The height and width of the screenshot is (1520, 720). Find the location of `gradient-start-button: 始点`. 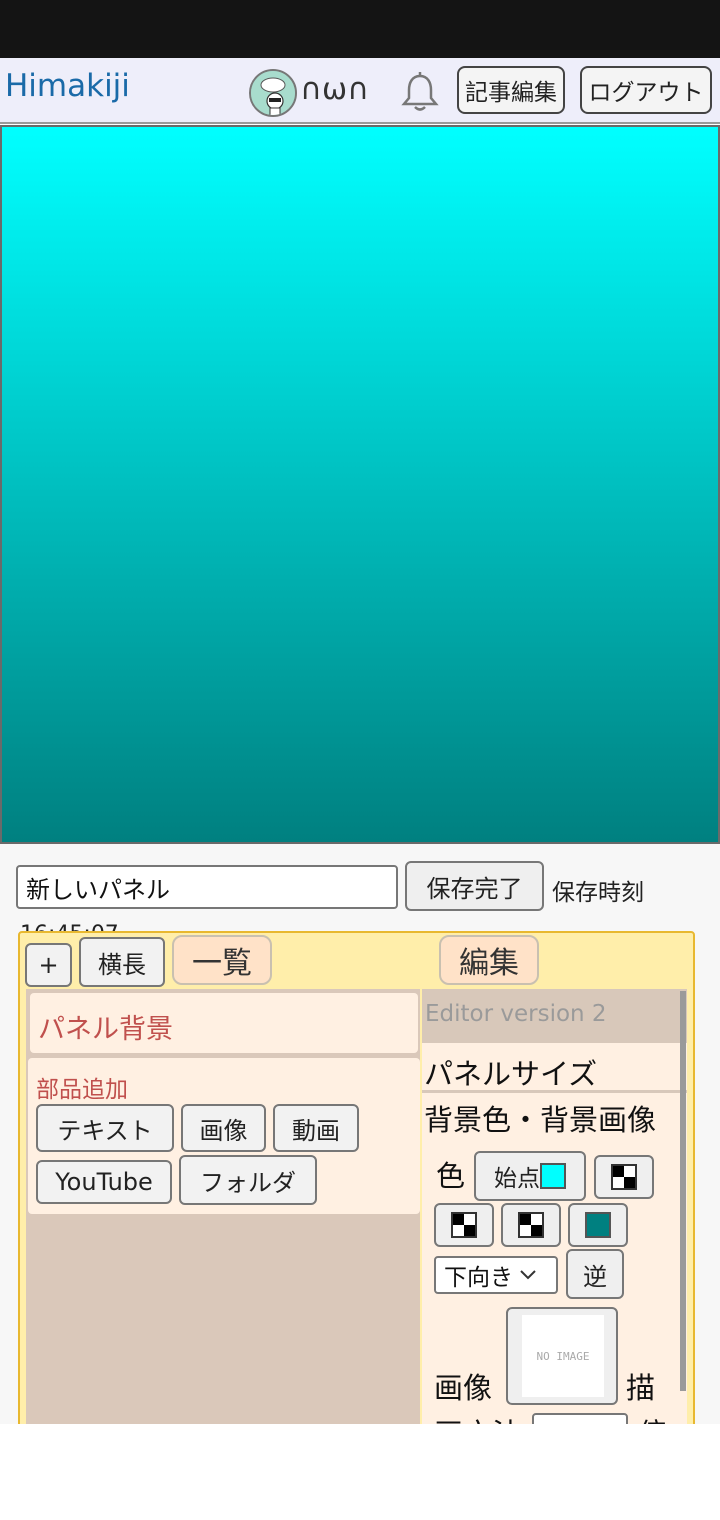

gradient-start-button: 始点 is located at coordinates (530, 1176).